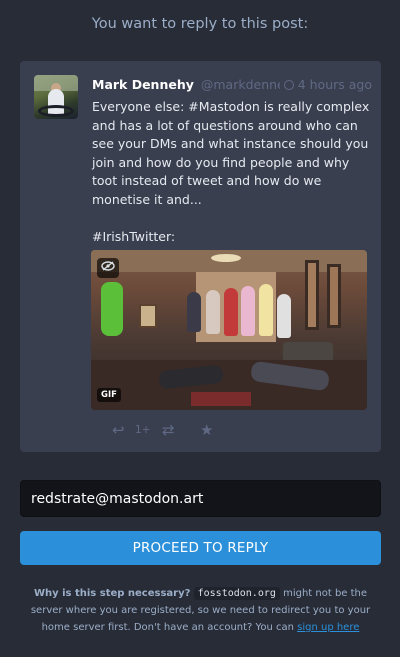  What do you see at coordinates (200, 548) in the screenshot?
I see `proceed-to-reply-button: PROCEED TO REPLY` at bounding box center [200, 548].